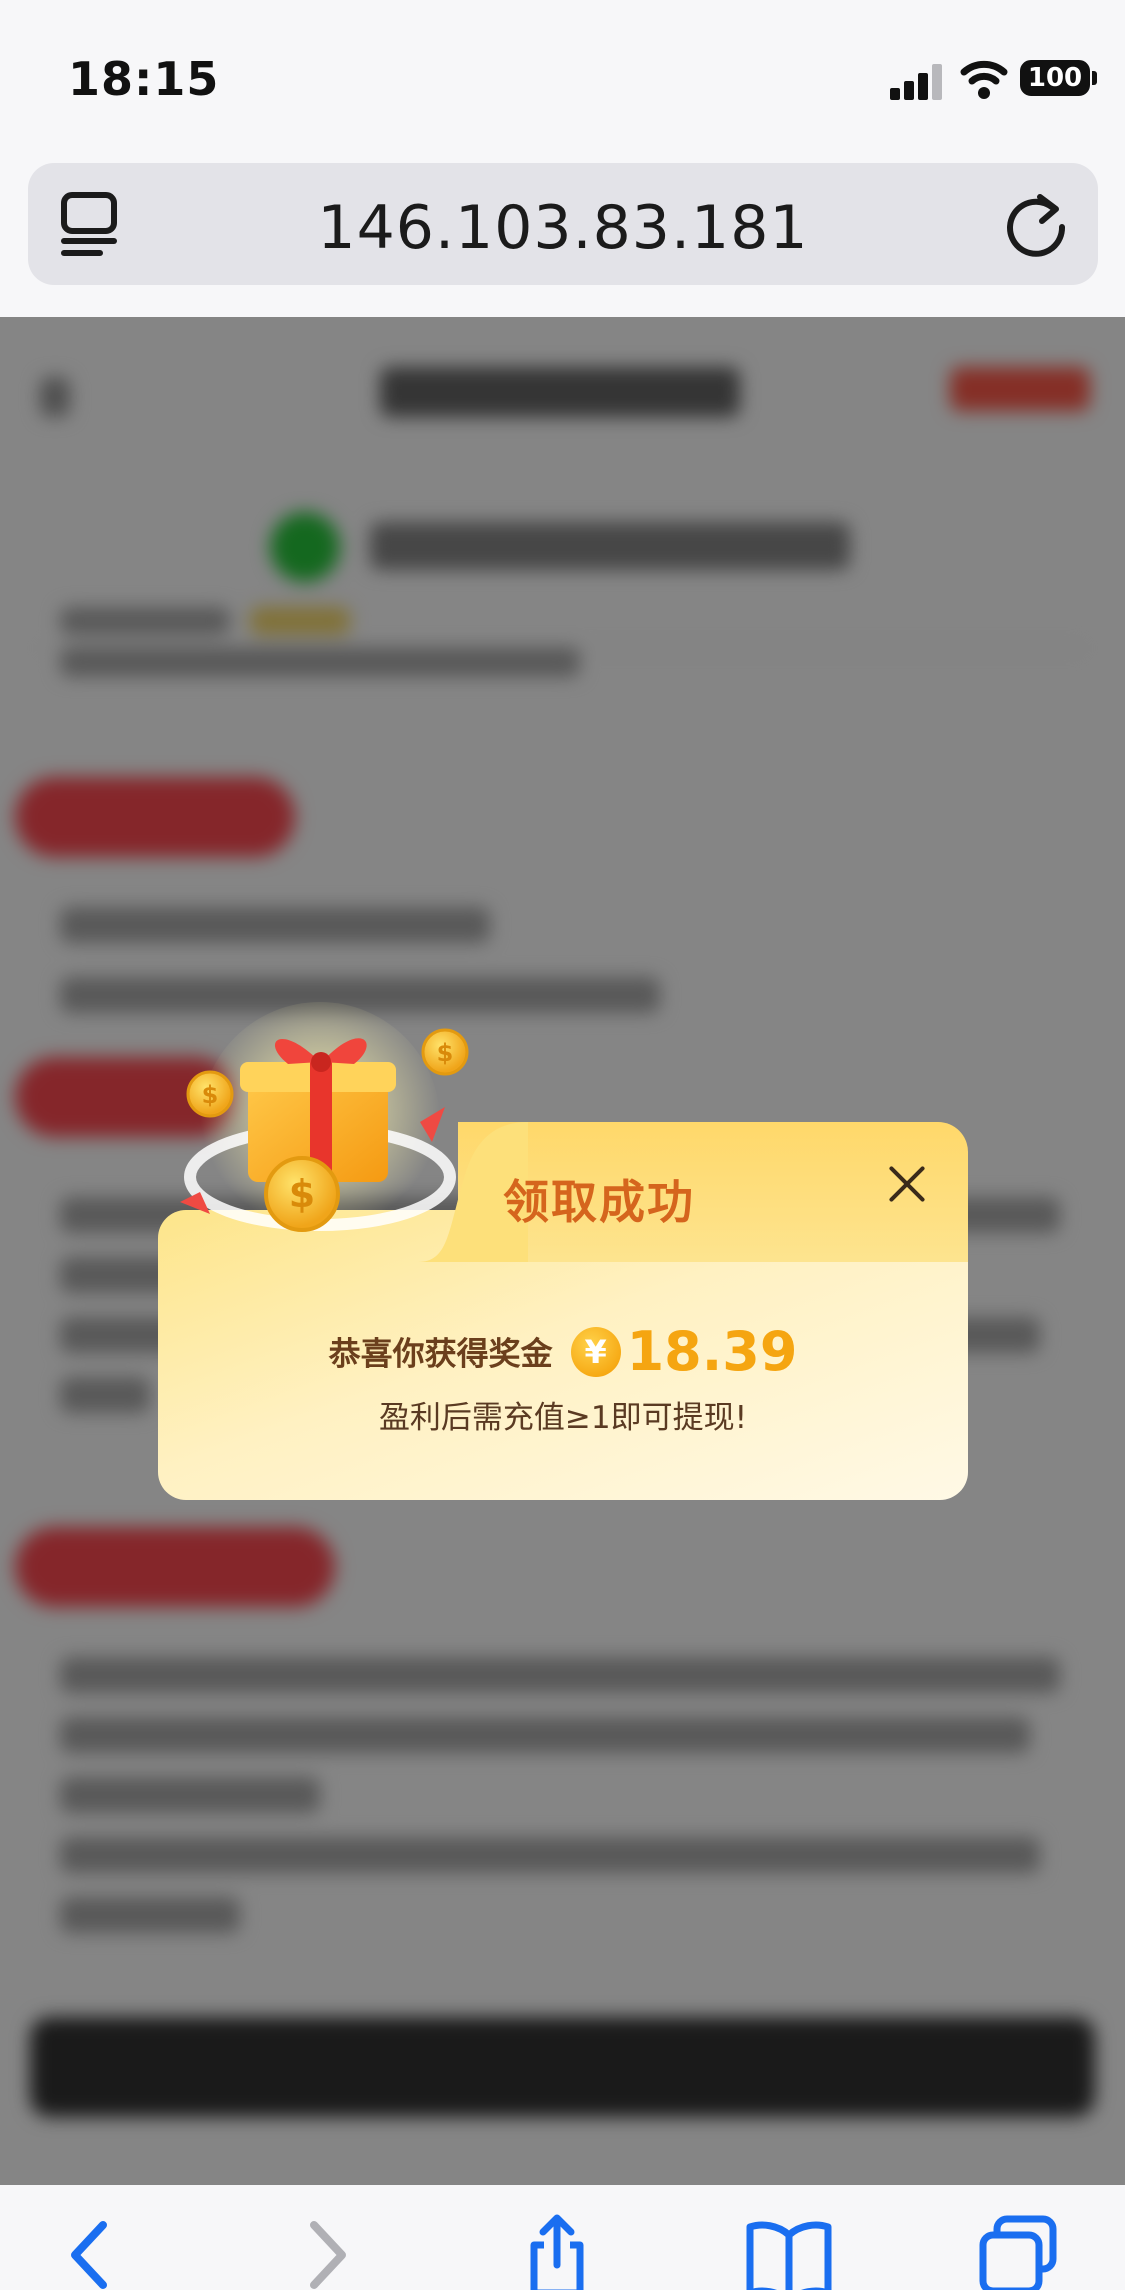 Image resolution: width=1125 pixels, height=2290 pixels. What do you see at coordinates (599, 1202) in the screenshot?
I see `dialog-title: 领取成功` at bounding box center [599, 1202].